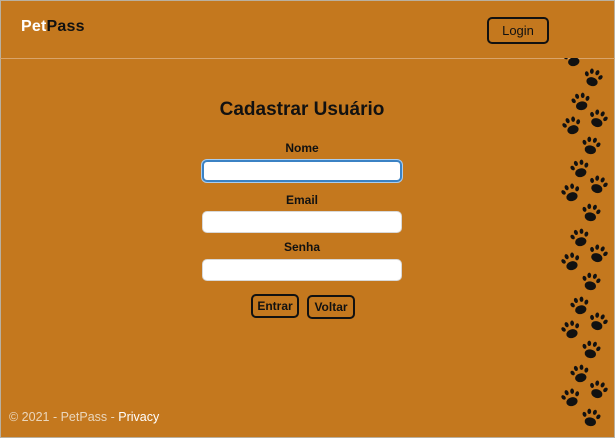 This screenshot has width=615, height=438. What do you see at coordinates (58, 417) in the screenshot?
I see `footer-copyright: © 2021 - PetPass` at bounding box center [58, 417].